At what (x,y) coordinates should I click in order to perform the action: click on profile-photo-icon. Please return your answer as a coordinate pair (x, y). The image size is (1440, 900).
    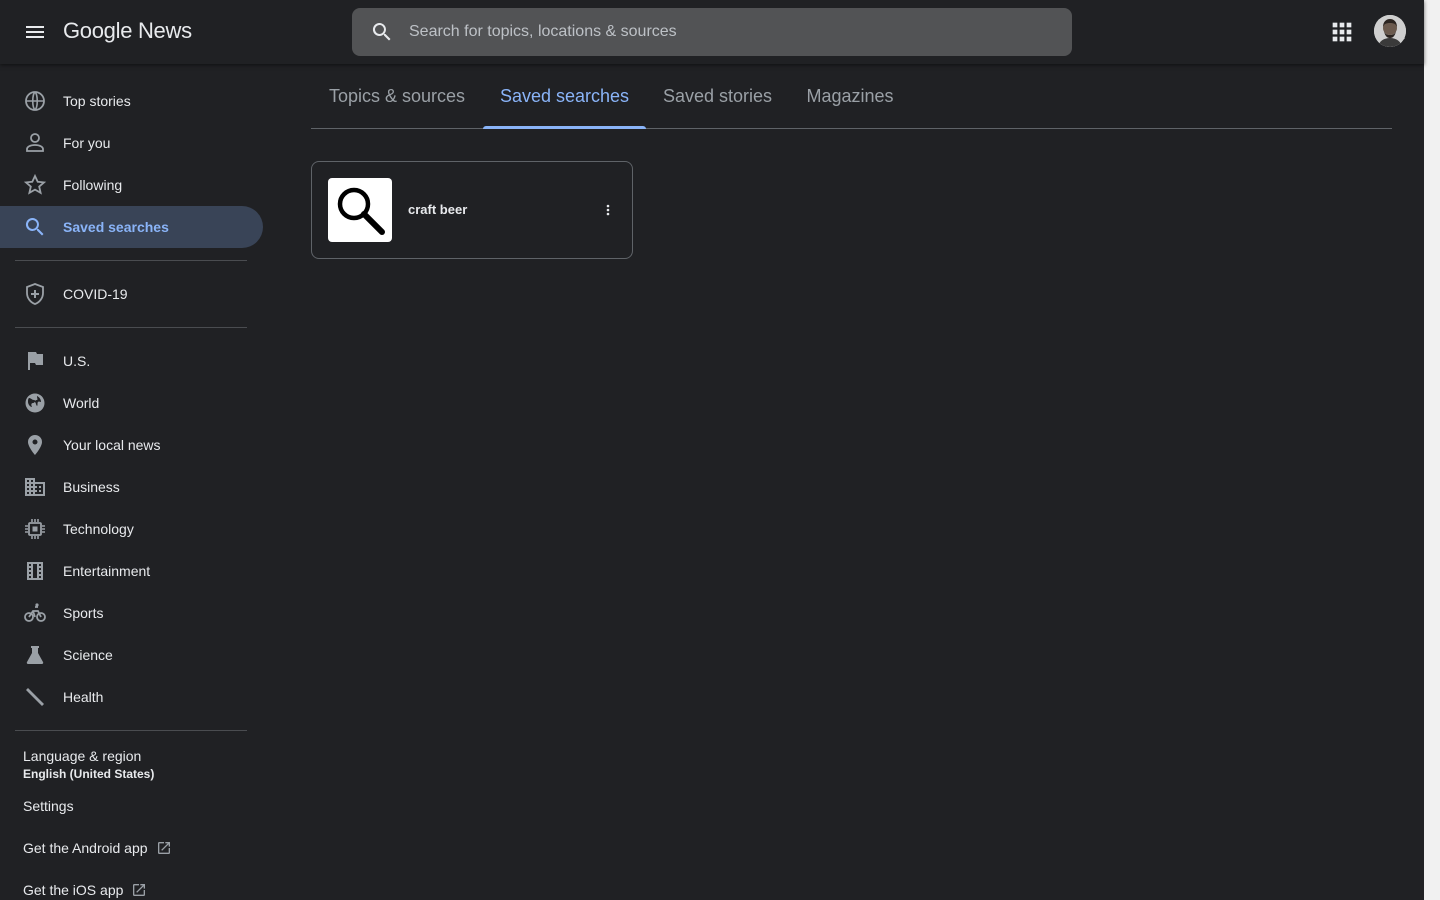
    Looking at the image, I should click on (1390, 31).